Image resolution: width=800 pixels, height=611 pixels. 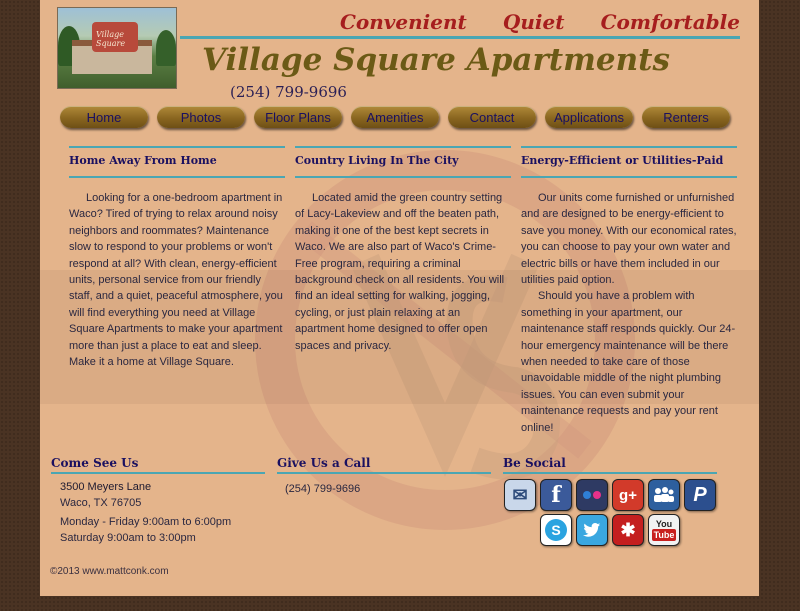 I want to click on skype-icon: S, so click(x=556, y=530).